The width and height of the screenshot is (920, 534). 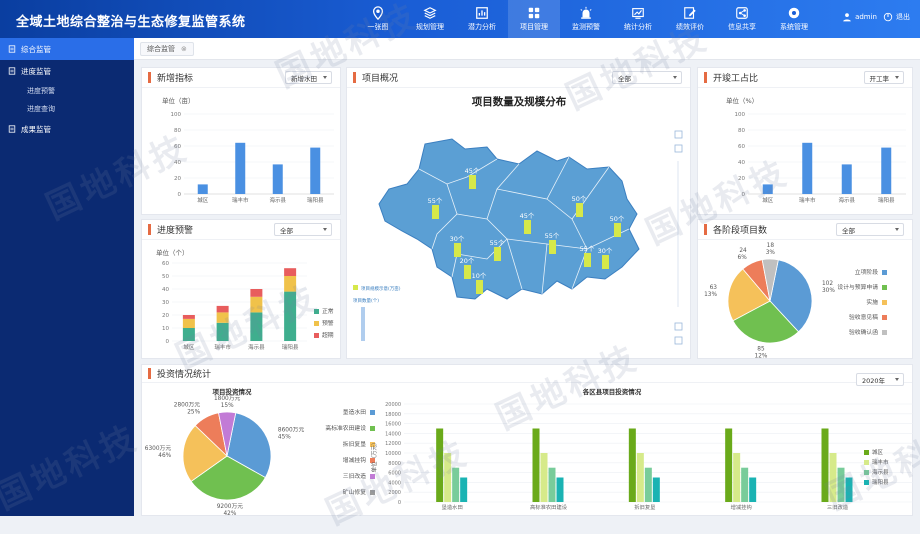 What do you see at coordinates (690, 13) in the screenshot?
I see `edit-icon` at bounding box center [690, 13].